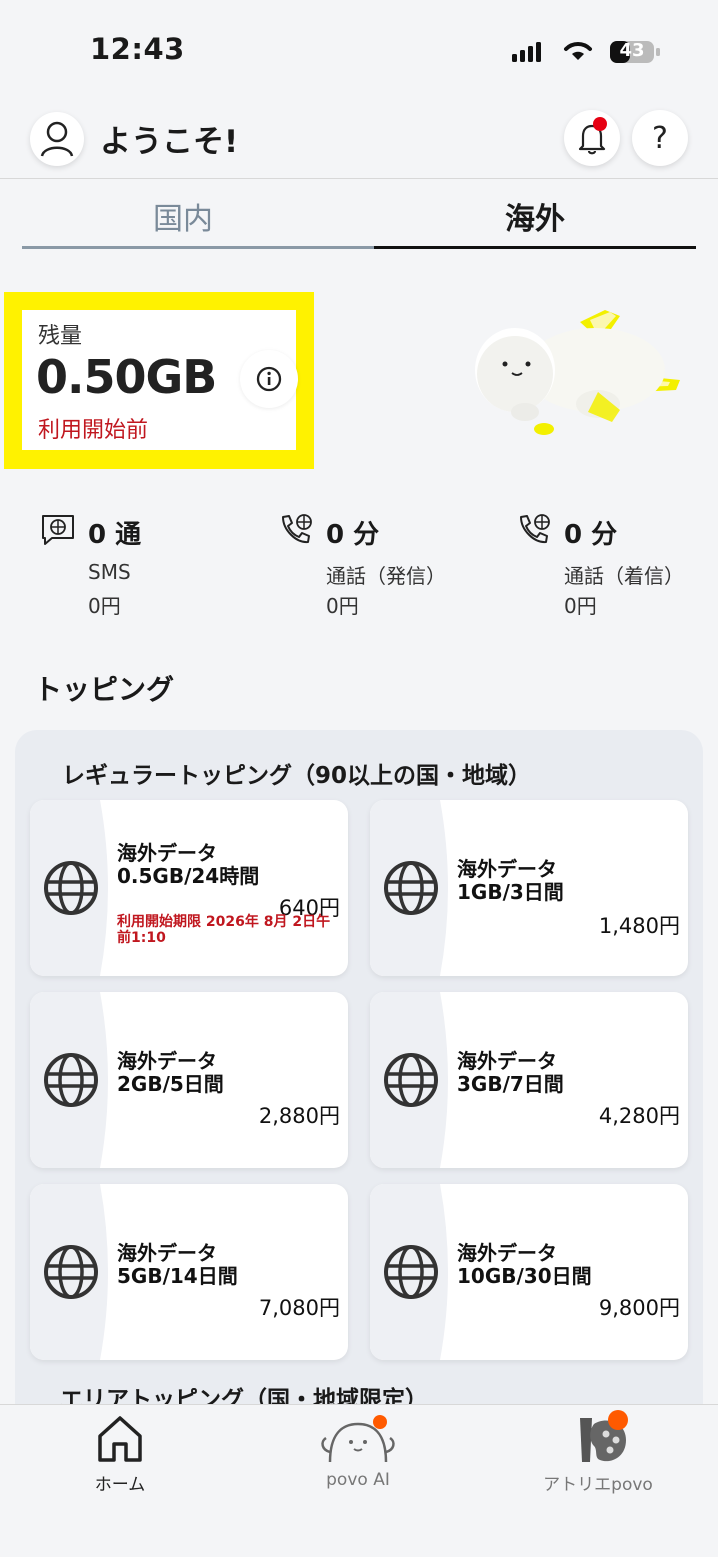 The image size is (718, 1557). I want to click on nav-povo-ai: povo AI, so click(358, 1454).